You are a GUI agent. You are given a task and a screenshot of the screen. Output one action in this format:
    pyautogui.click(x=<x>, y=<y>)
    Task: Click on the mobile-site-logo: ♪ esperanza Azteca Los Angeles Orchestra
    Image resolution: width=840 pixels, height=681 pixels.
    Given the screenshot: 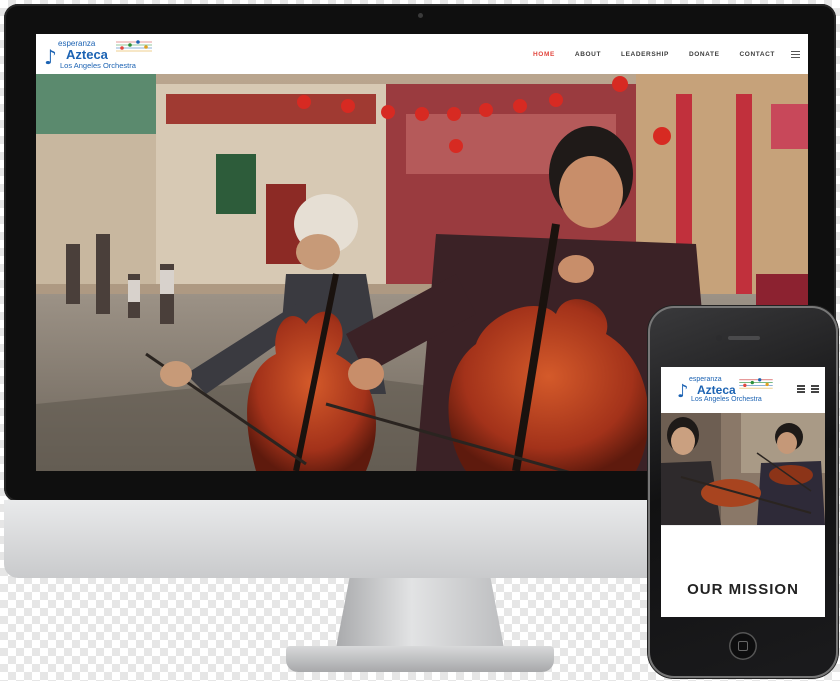 What is the action you would take?
    pyautogui.click(x=727, y=391)
    